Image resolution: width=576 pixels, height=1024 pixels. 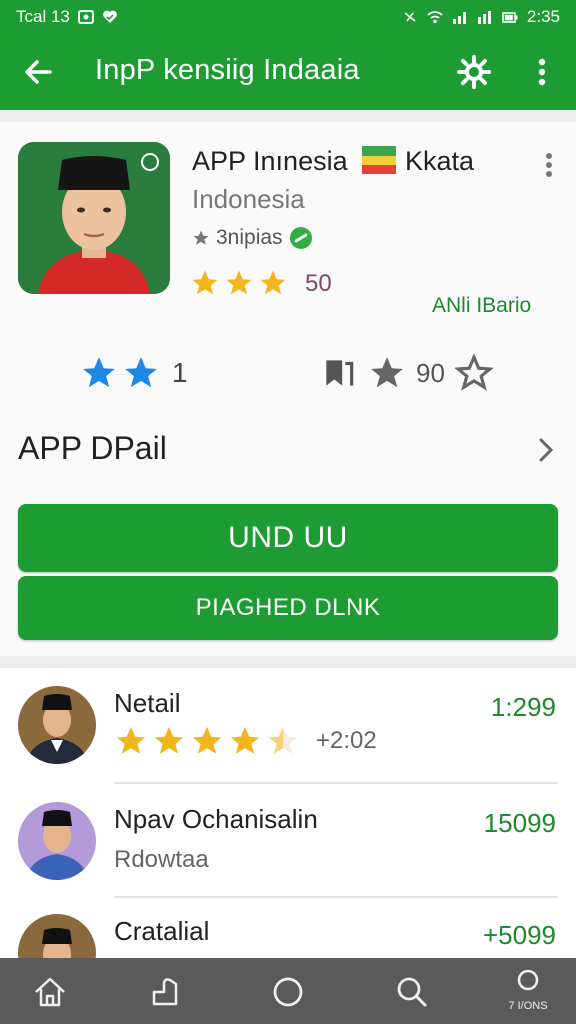 I want to click on list-item: Netail +2:02 1:299, so click(x=288, y=724).